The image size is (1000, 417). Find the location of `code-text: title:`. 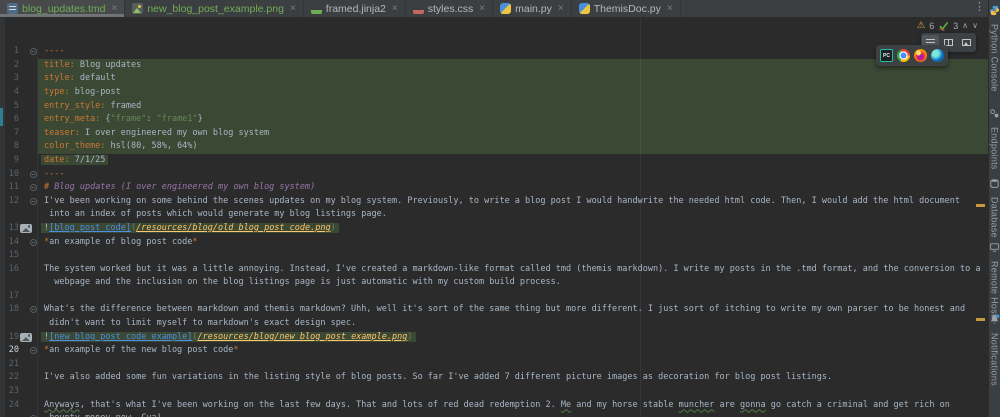

code-text: title: is located at coordinates (59, 64).